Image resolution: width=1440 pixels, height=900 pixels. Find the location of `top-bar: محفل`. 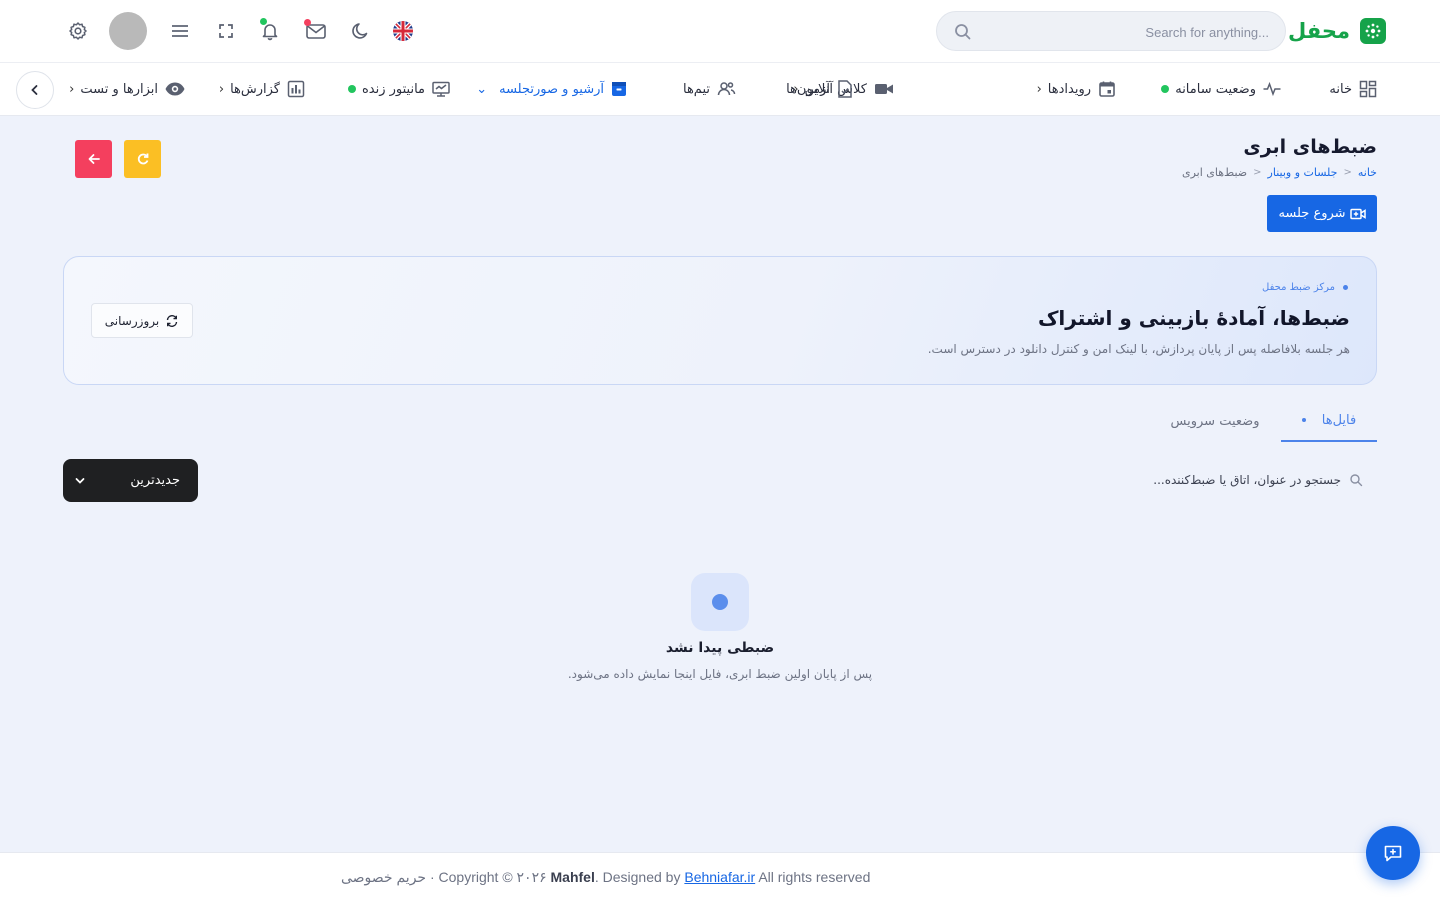

top-bar: محفل is located at coordinates (720, 31).